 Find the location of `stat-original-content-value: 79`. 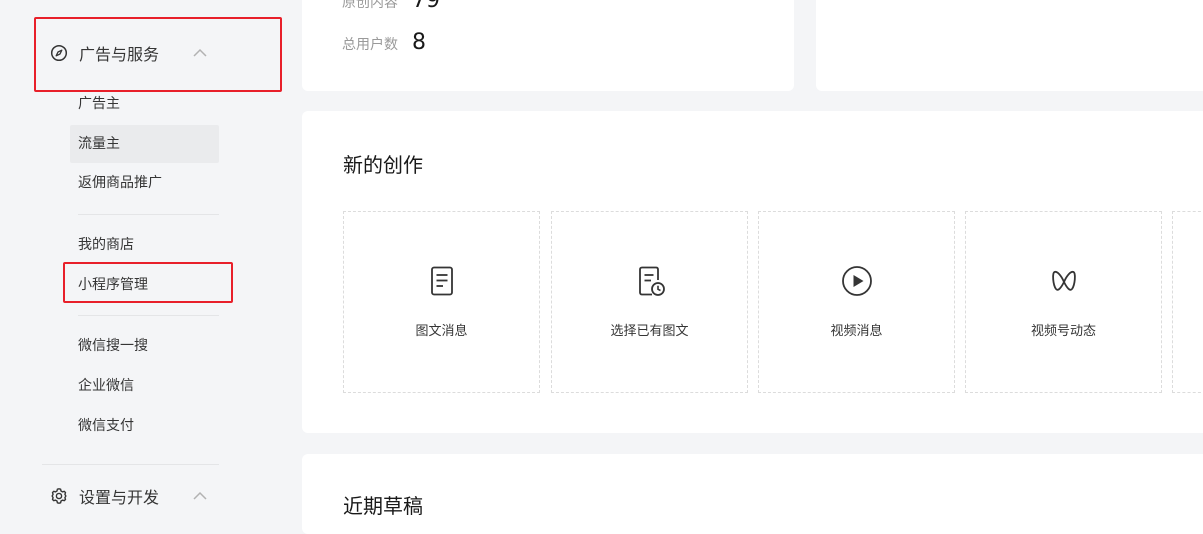

stat-original-content-value: 79 is located at coordinates (426, 6).